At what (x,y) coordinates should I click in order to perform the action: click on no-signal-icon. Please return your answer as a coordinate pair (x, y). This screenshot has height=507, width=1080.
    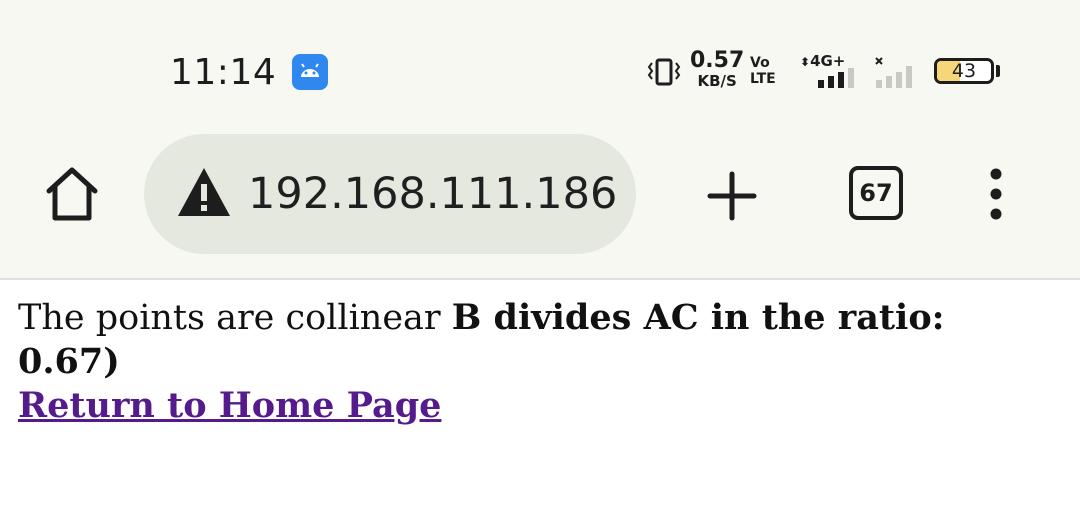
    Looking at the image, I should click on (893, 72).